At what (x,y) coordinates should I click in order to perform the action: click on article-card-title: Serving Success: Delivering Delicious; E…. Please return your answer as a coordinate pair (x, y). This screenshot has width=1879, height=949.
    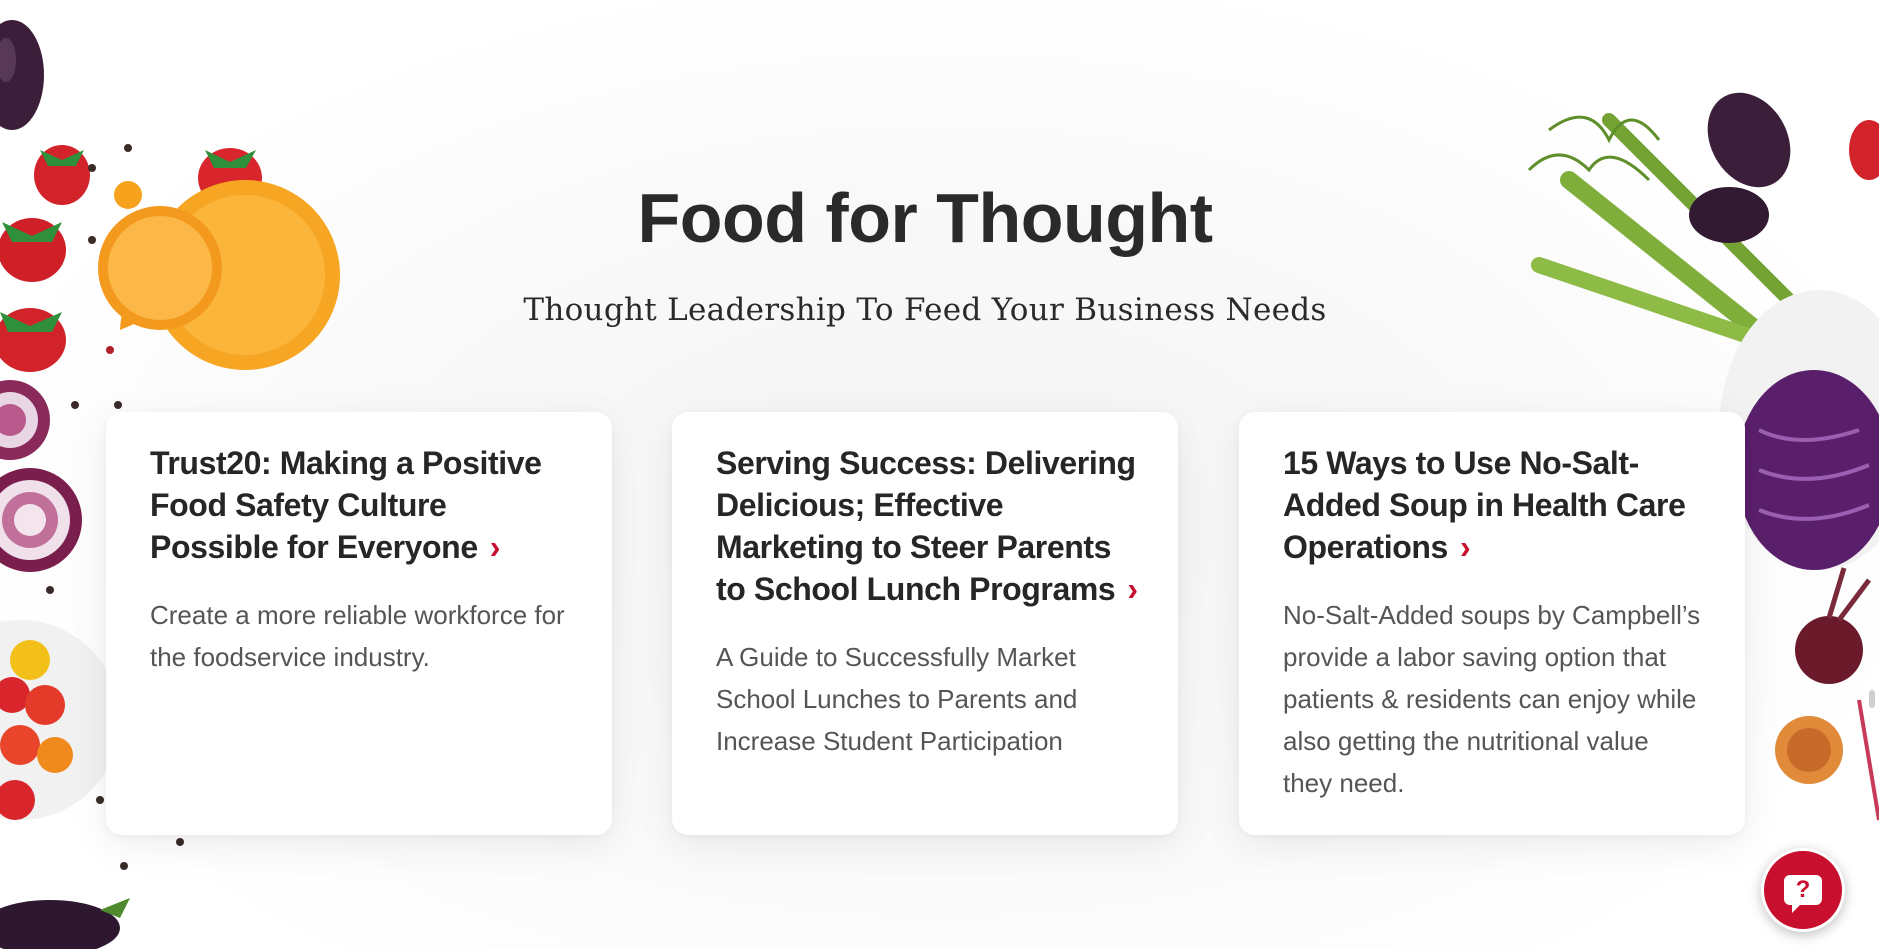
    Looking at the image, I should click on (926, 526).